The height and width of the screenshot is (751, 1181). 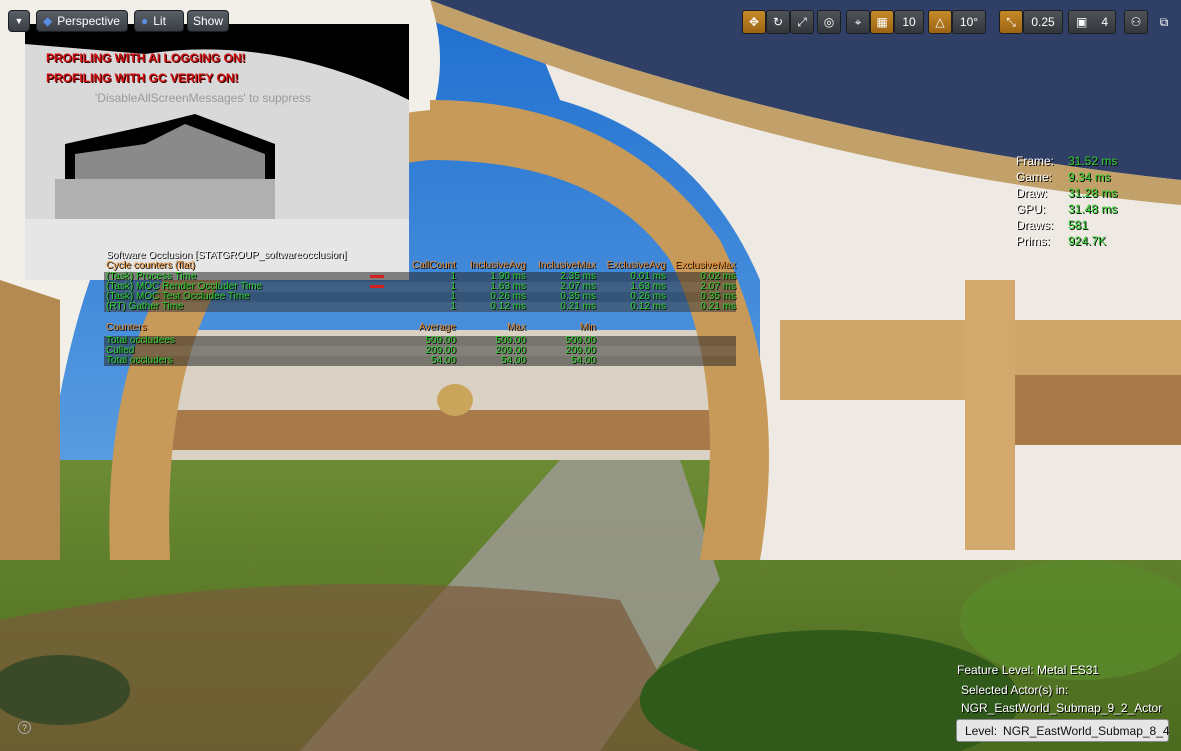 I want to click on distant-gate-emblem, so click(x=455, y=400).